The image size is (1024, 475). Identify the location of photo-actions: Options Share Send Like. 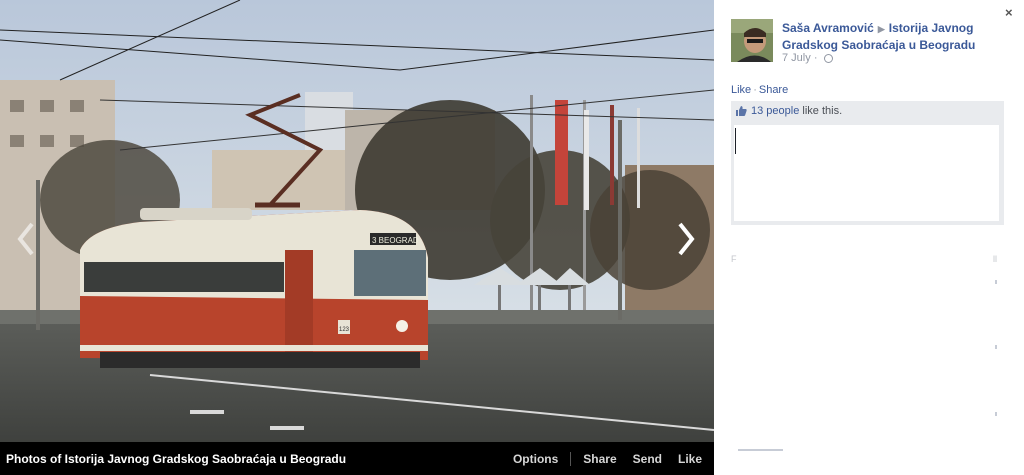
(607, 459).